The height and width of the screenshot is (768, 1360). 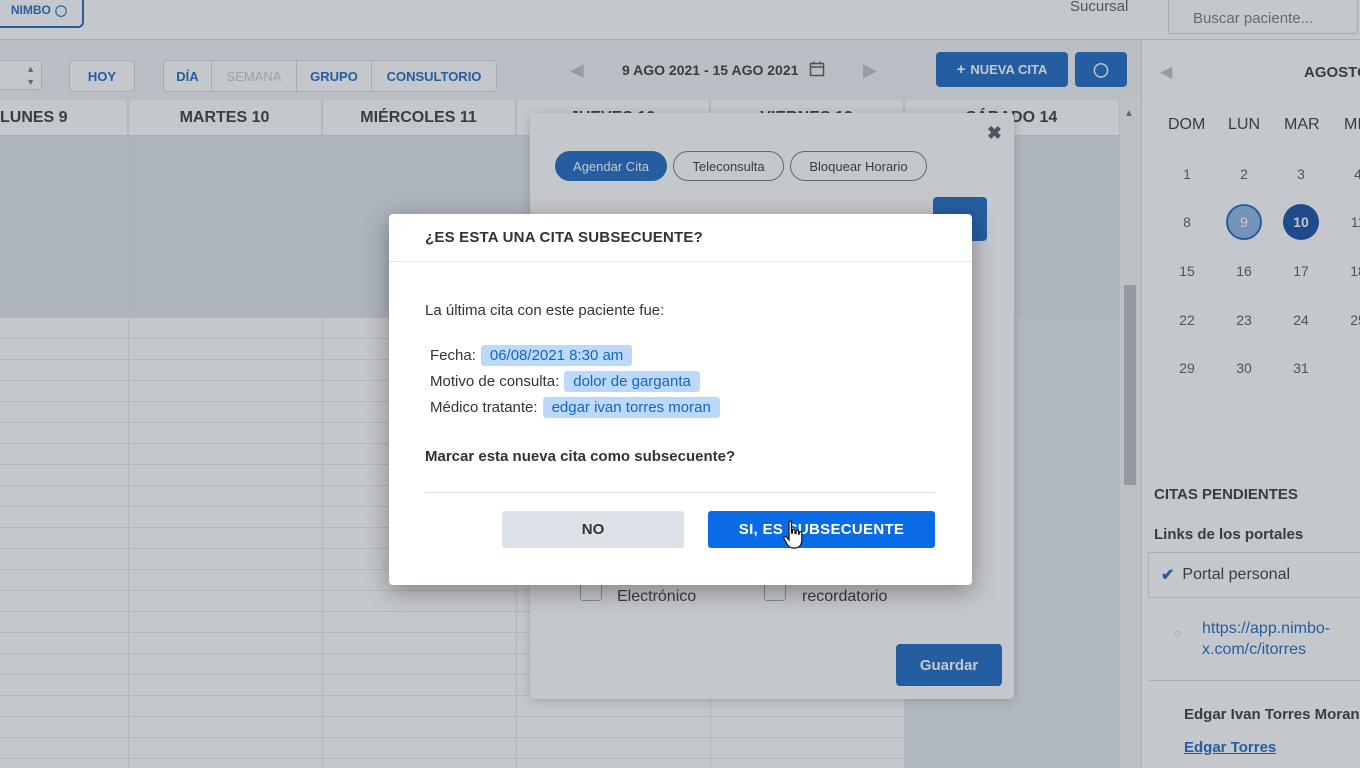 What do you see at coordinates (495, 381) in the screenshot?
I see `reason-label: Motivo de consulta:` at bounding box center [495, 381].